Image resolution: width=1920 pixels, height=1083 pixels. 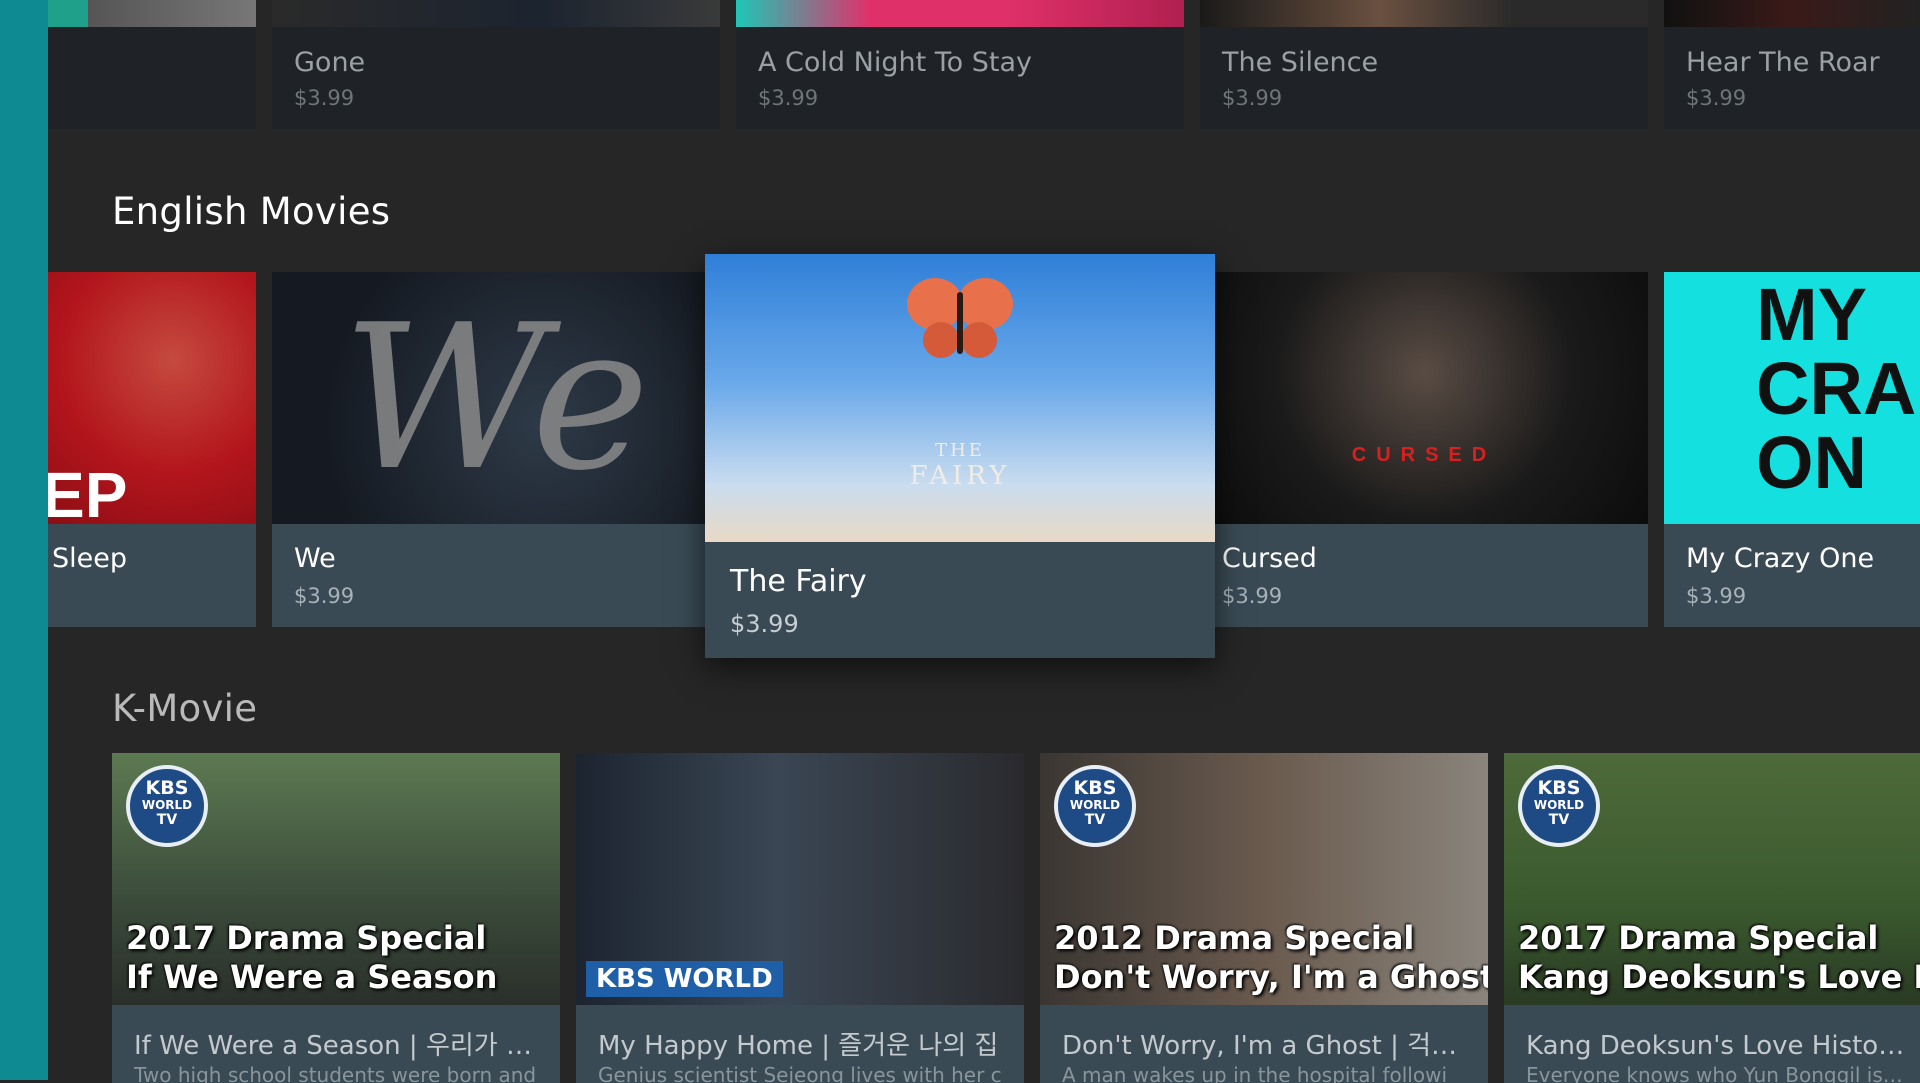 I want to click on row-title-english-movies: English Movies, so click(x=251, y=211).